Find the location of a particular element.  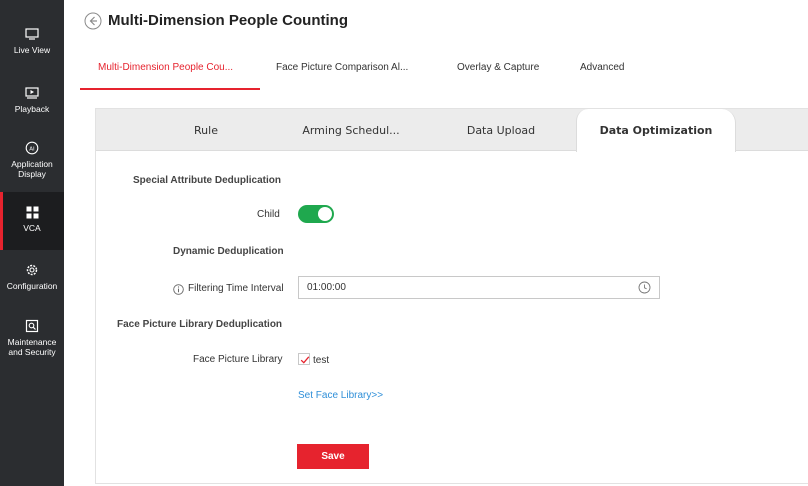

dynamic-deduplication-title: Dynamic Deduplication is located at coordinates (228, 251).